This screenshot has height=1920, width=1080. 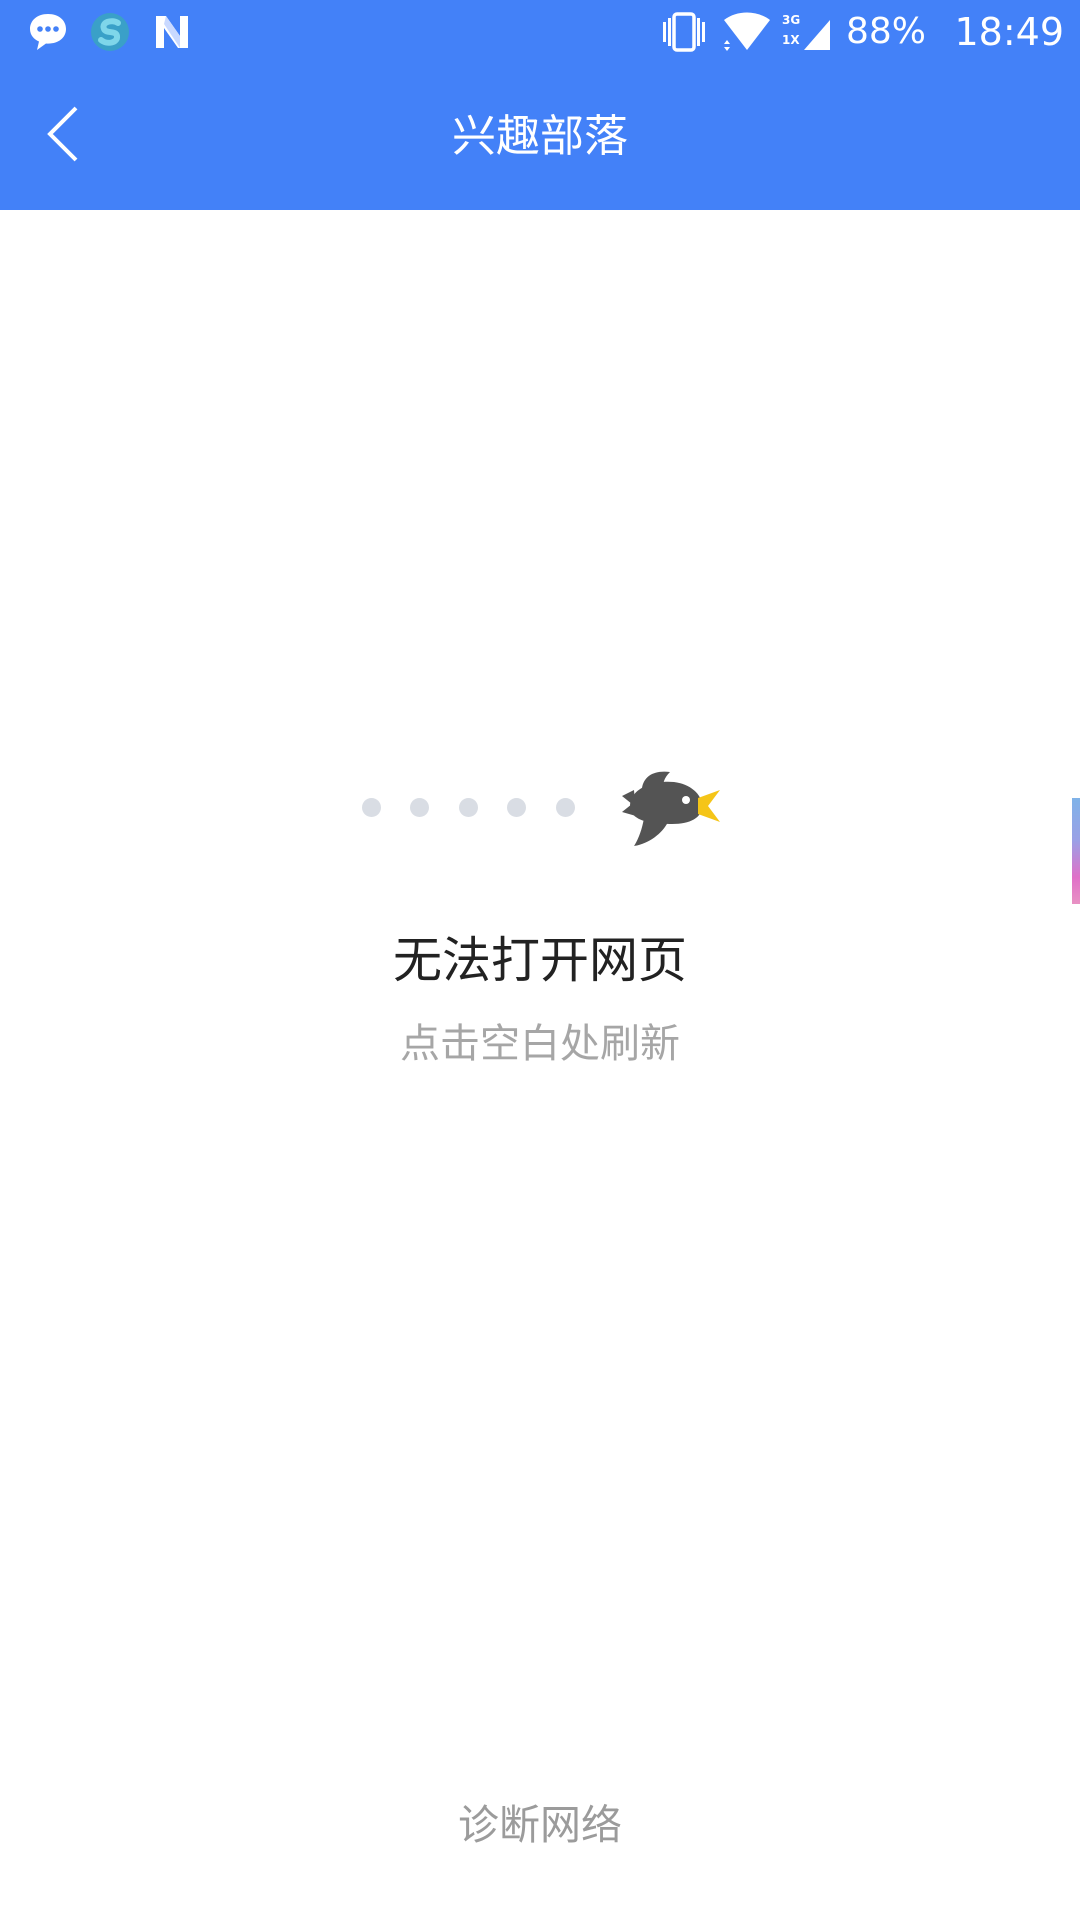 I want to click on page-title: 兴趣部落, so click(x=540, y=136).